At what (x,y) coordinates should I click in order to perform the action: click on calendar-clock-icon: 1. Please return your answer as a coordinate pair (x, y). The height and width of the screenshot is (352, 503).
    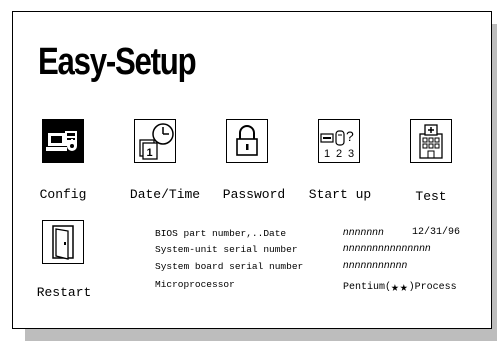
    Looking at the image, I should click on (156, 141).